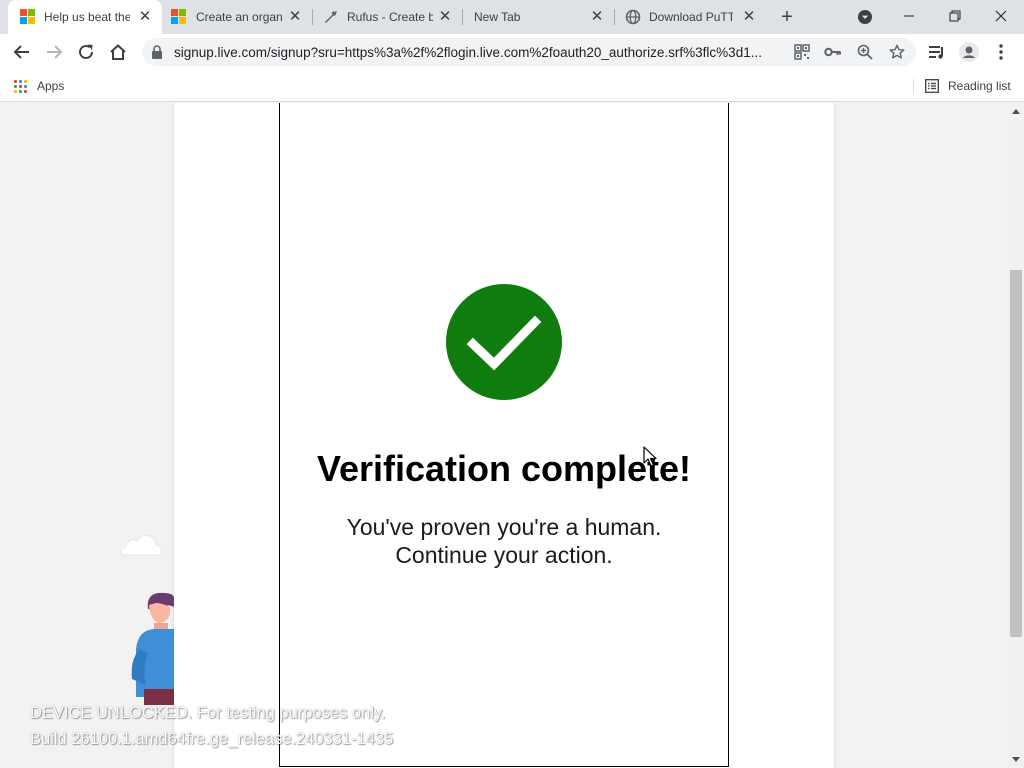 The height and width of the screenshot is (768, 1024). Describe the element at coordinates (969, 52) in the screenshot. I see `profile-avatar-icon` at that location.